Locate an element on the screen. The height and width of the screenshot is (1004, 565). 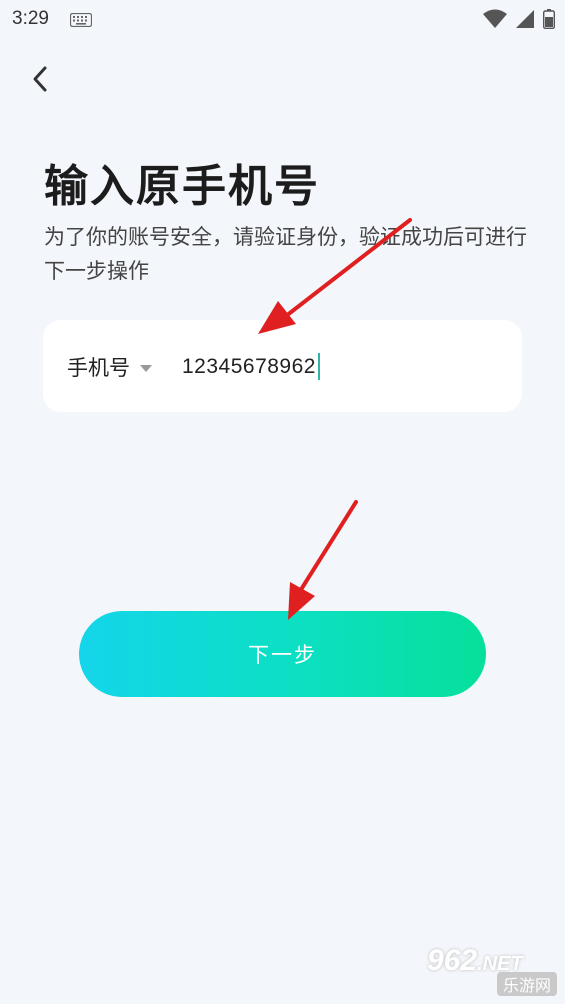
status-bar: 3:29 is located at coordinates (282, 19).